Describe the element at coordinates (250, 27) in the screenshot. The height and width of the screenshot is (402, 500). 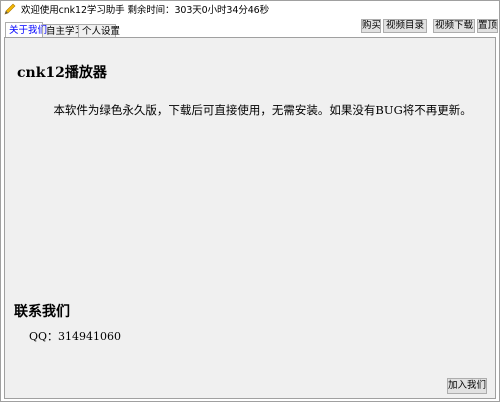
I see `tab-toolbar: 关于我们 自主学习 个人设置 购买 视频目录 视频下载 置顶` at that location.